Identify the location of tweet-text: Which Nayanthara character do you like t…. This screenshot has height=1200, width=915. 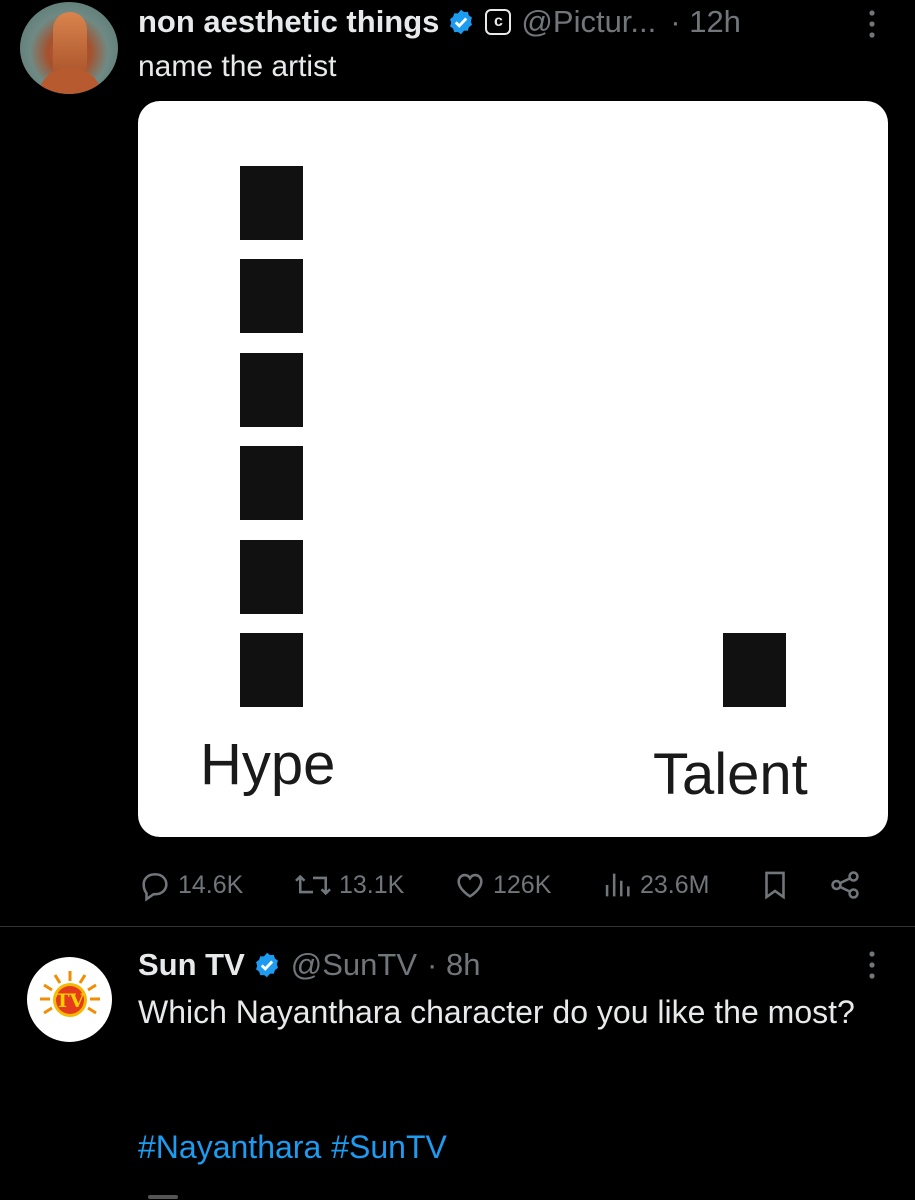
(496, 1012).